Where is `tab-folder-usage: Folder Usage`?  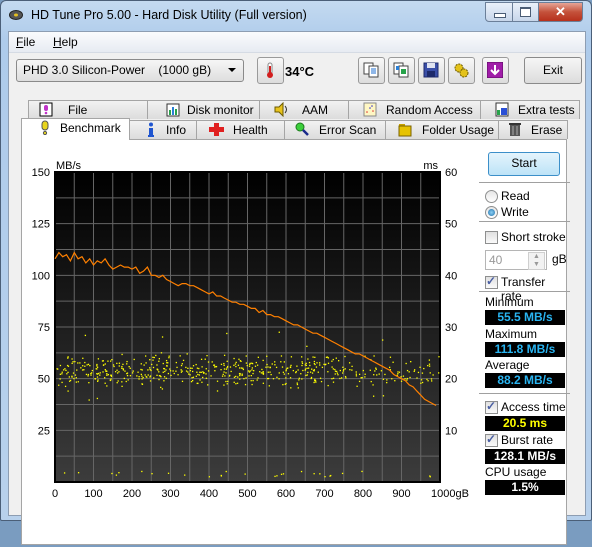
tab-folder-usage: Folder Usage is located at coordinates (442, 129).